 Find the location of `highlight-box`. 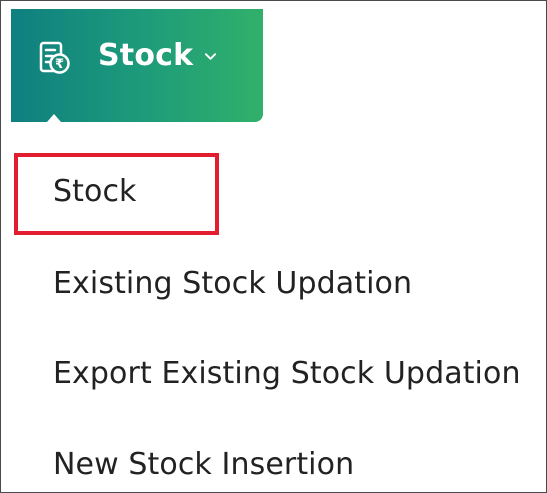

highlight-box is located at coordinates (116, 194).